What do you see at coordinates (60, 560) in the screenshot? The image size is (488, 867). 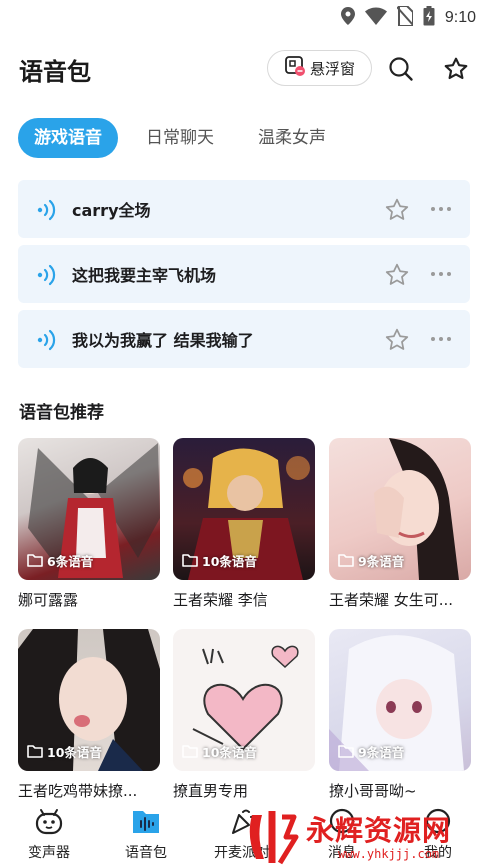 I see `voice-count: 6条语音` at bounding box center [60, 560].